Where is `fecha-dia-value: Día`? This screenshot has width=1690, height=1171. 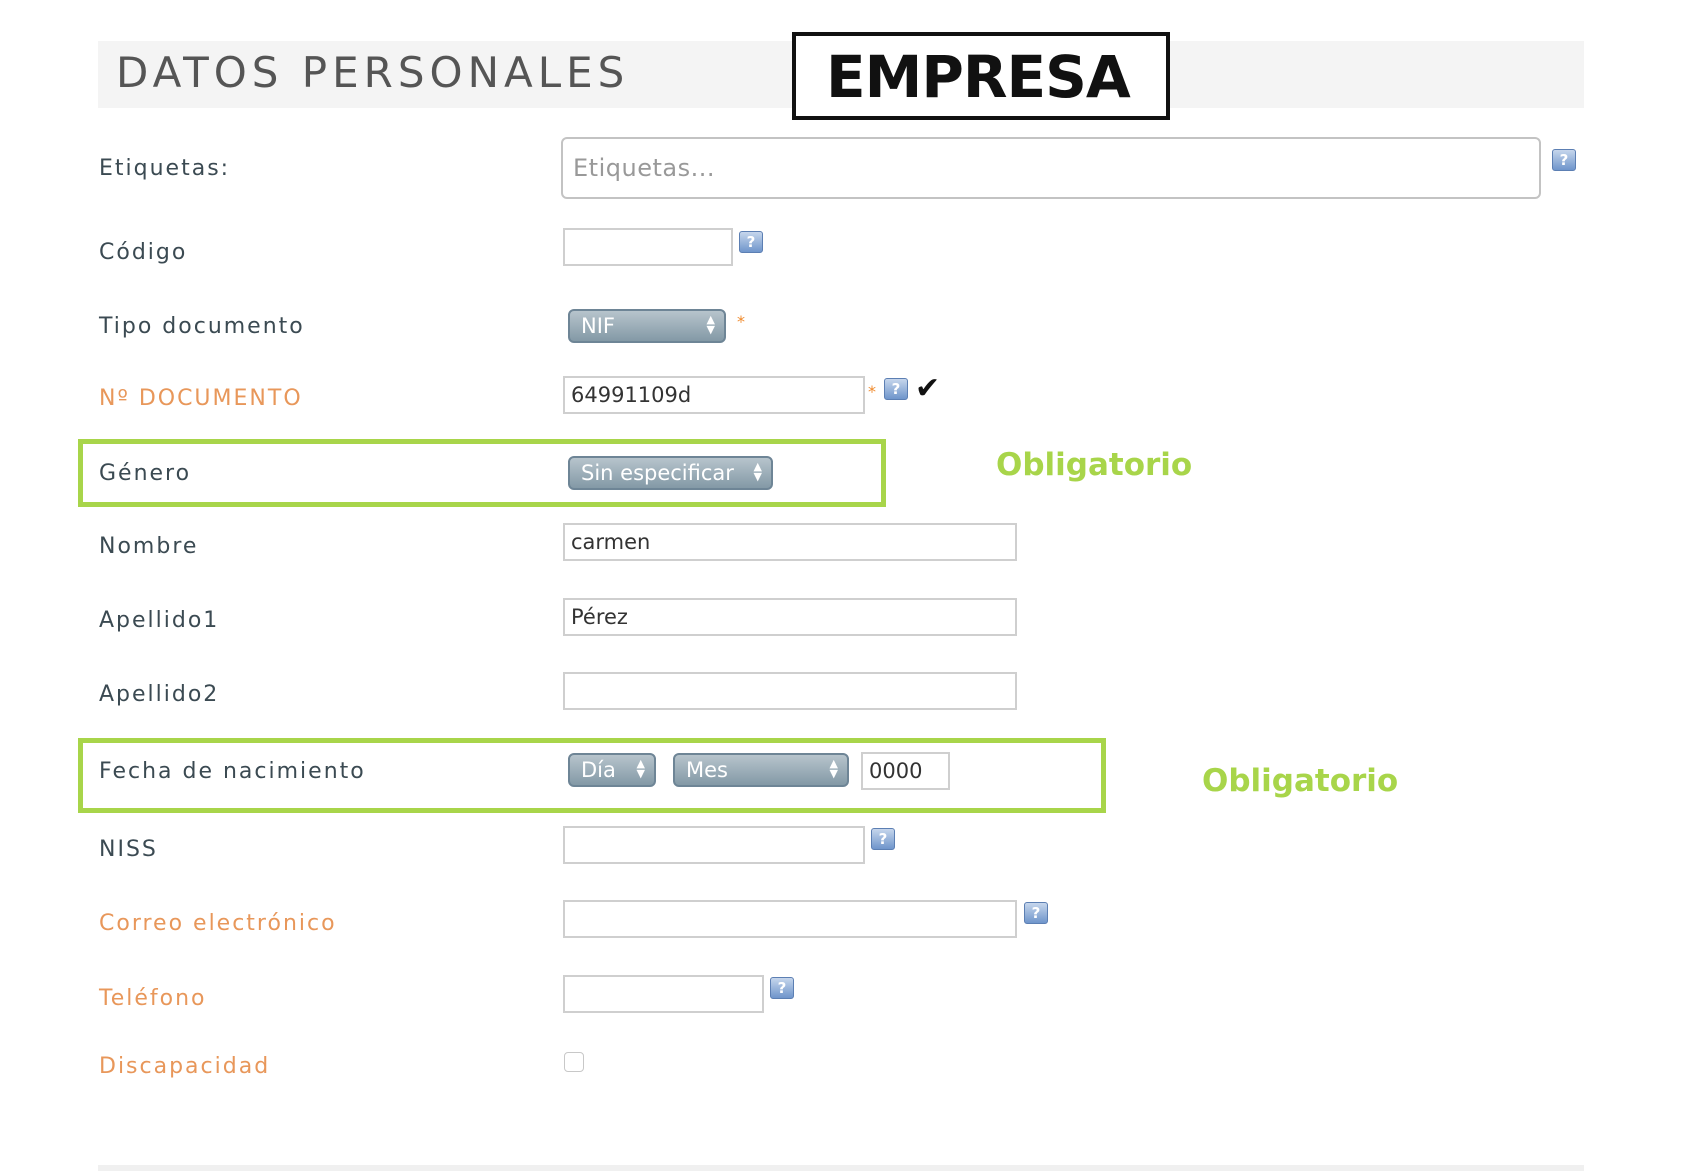 fecha-dia-value: Día is located at coordinates (598, 770).